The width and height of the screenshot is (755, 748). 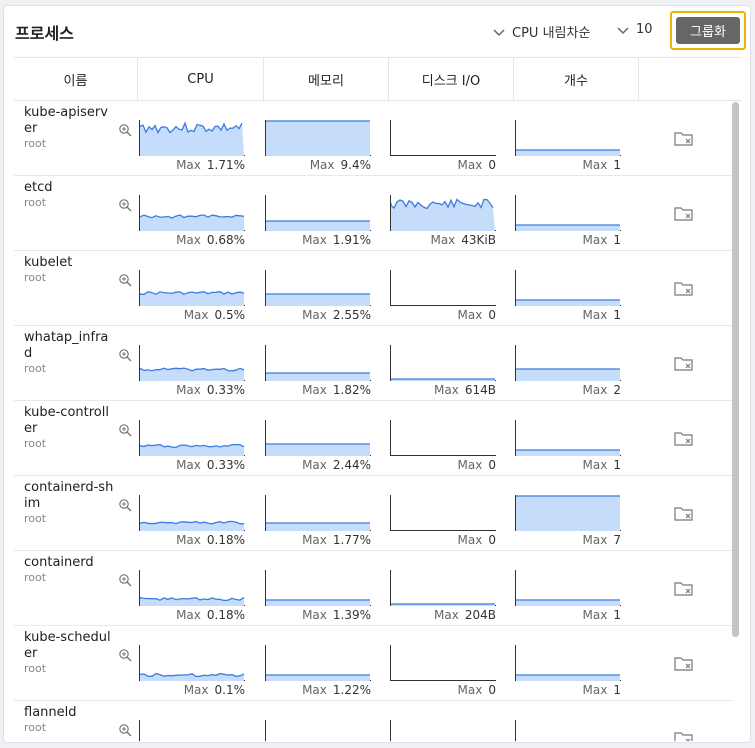 What do you see at coordinates (318, 288) in the screenshot?
I see `memory-sparkline` at bounding box center [318, 288].